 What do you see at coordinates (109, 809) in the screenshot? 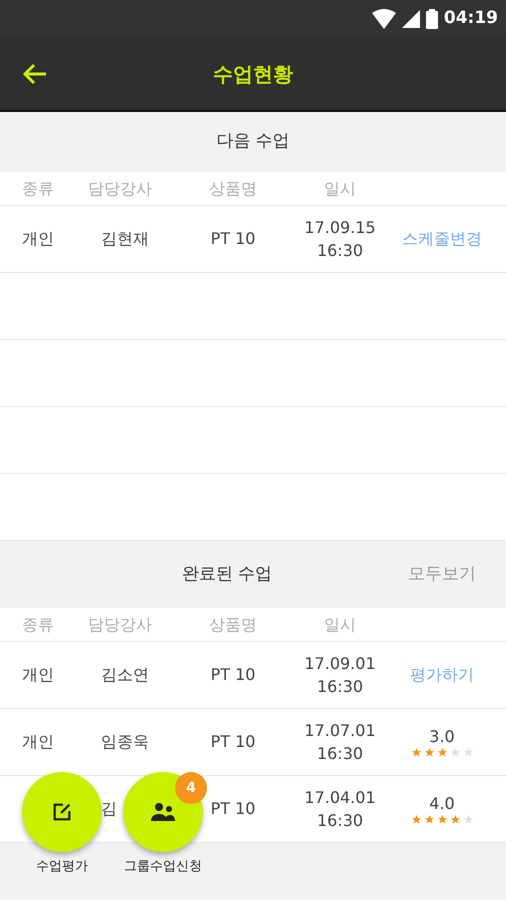
I see `table-cell-text: 김` at bounding box center [109, 809].